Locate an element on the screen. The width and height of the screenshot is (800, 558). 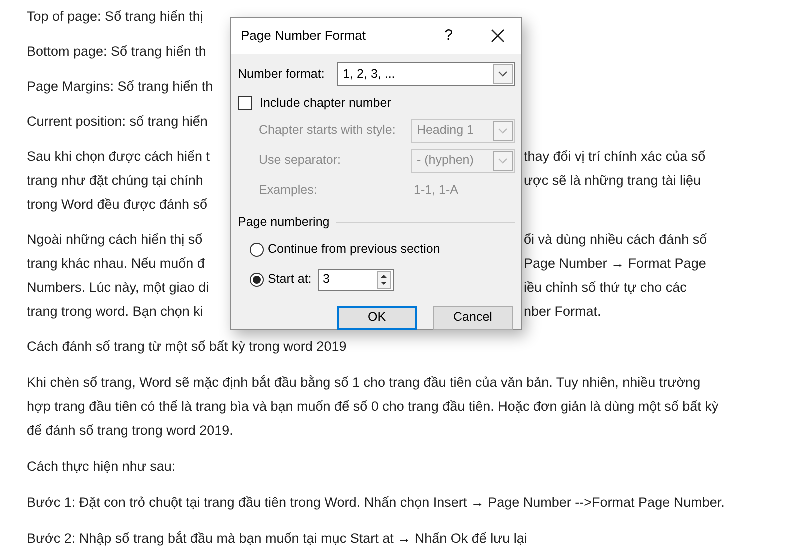
text-line: trang khác nhau. Nếu muốn đ is located at coordinates (116, 264).